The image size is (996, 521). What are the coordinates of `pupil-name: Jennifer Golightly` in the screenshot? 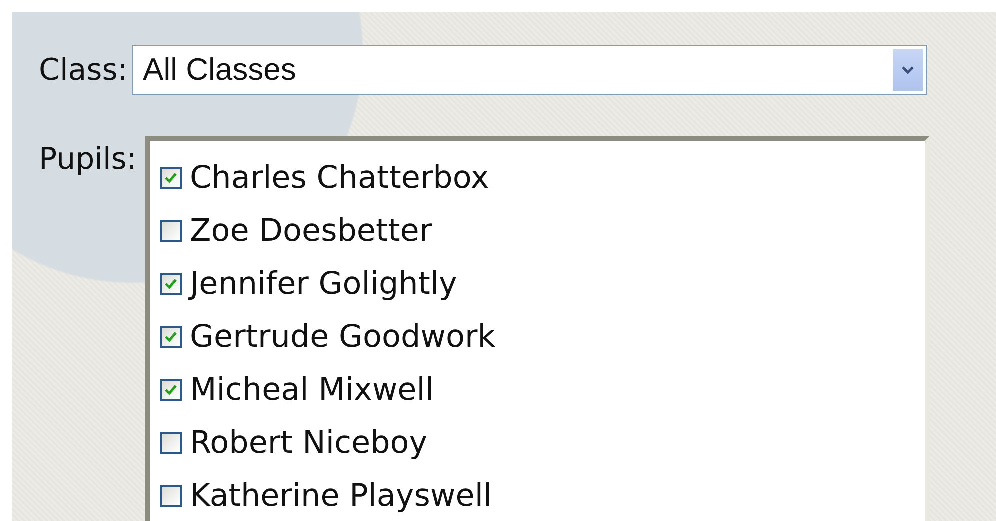 It's located at (324, 284).